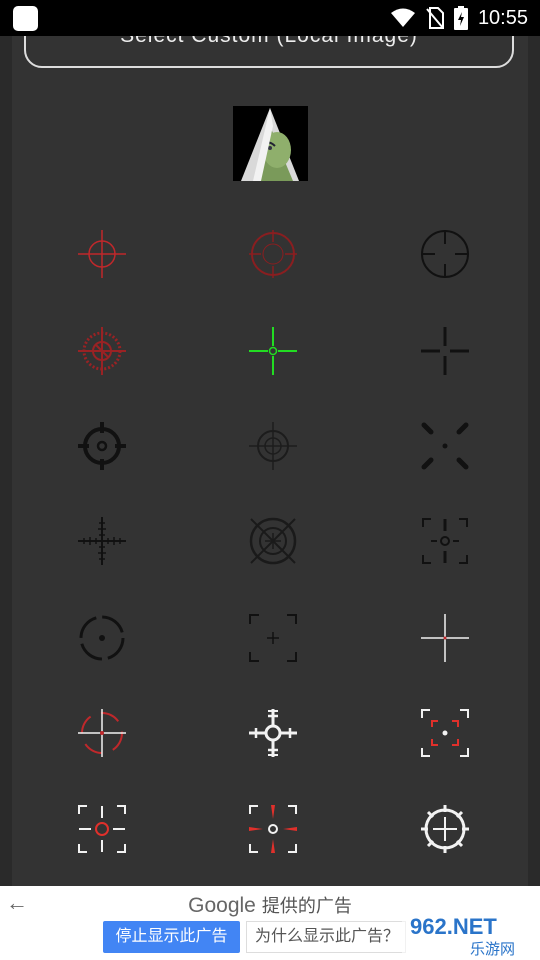  I want to click on crosshair-red-circle, so click(273, 254).